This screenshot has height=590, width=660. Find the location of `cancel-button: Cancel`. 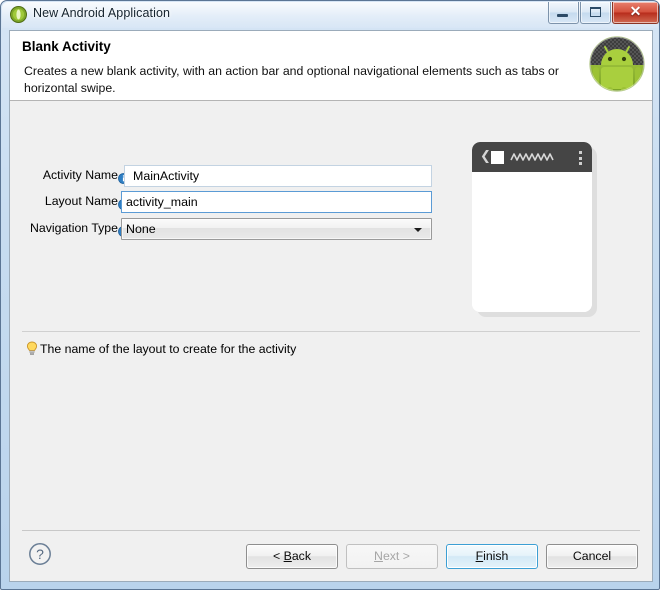

cancel-button: Cancel is located at coordinates (592, 556).